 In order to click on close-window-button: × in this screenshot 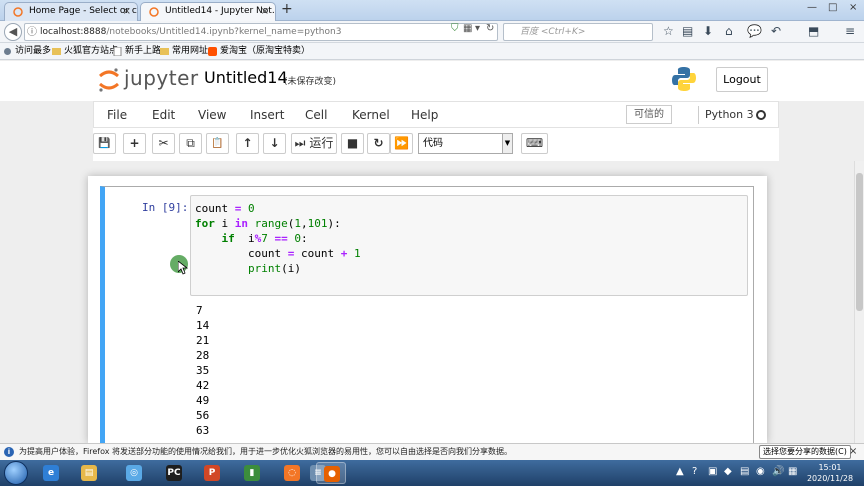, I will do `click(853, 7)`.